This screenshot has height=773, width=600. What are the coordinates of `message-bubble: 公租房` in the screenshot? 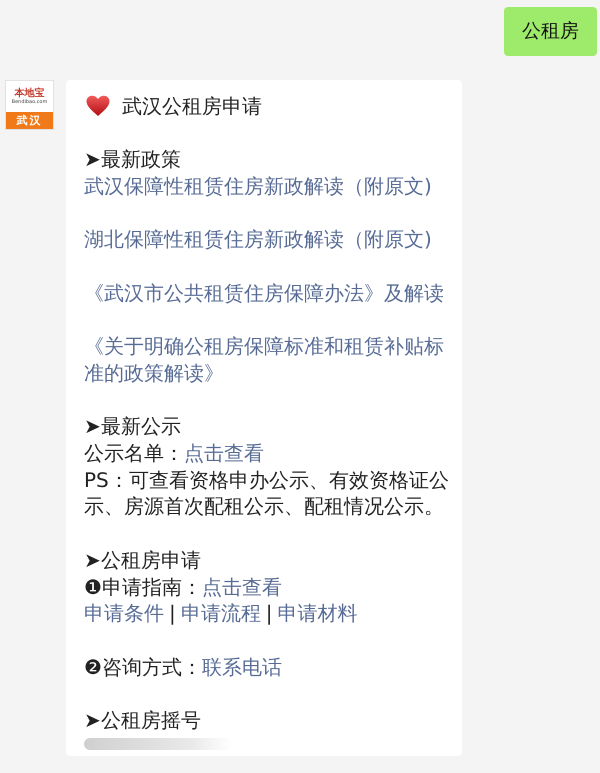 It's located at (550, 31).